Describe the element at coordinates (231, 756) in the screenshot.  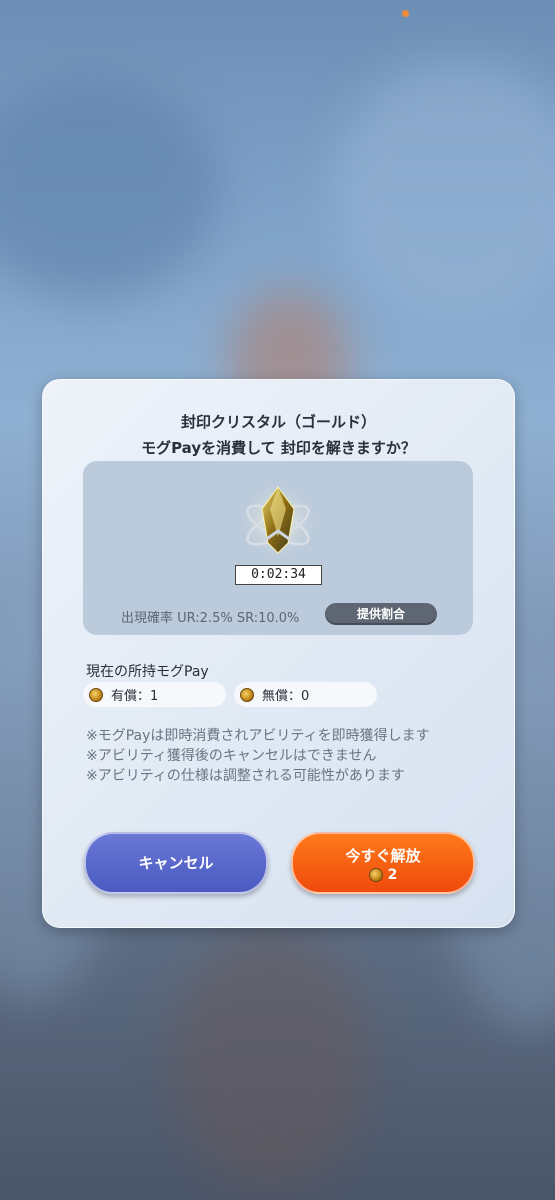
I see `note-line: ※アビリティ獲得後のキャンセルはできません` at that location.